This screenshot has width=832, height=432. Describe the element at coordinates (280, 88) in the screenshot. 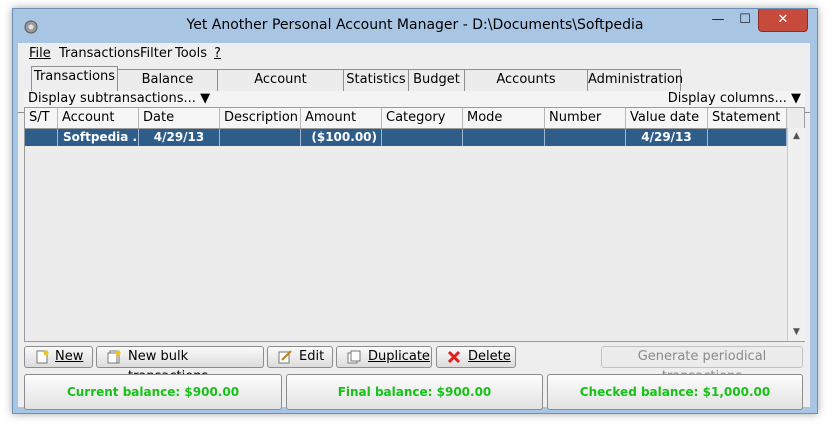

I see `tab-account-statements: Account statements` at that location.